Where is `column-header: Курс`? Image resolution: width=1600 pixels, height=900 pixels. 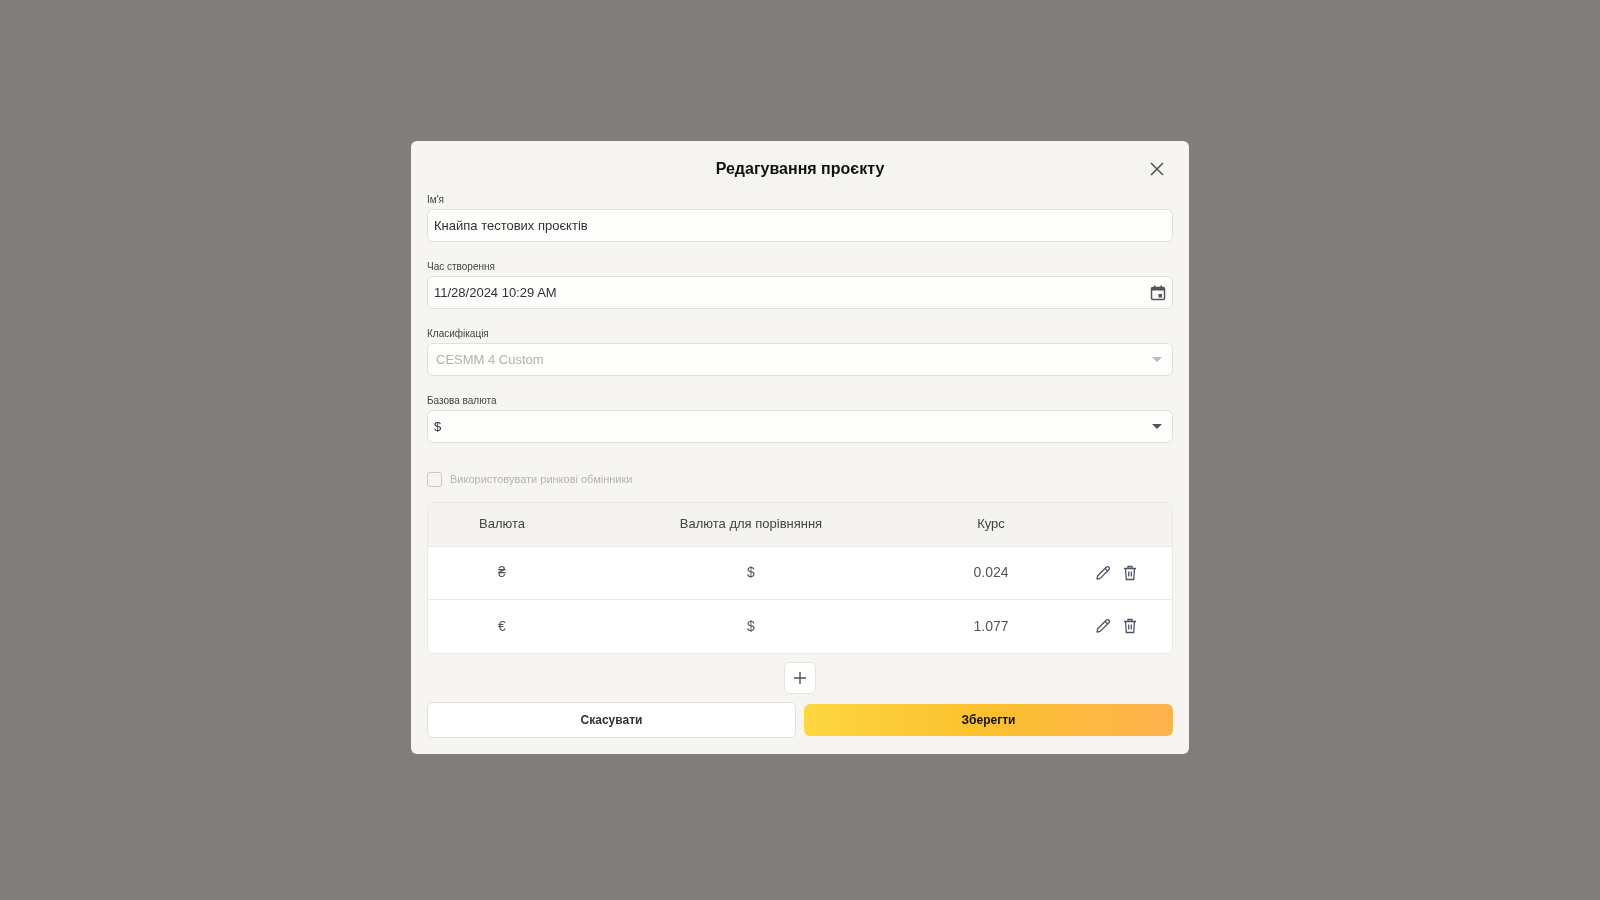
column-header: Курс is located at coordinates (991, 524).